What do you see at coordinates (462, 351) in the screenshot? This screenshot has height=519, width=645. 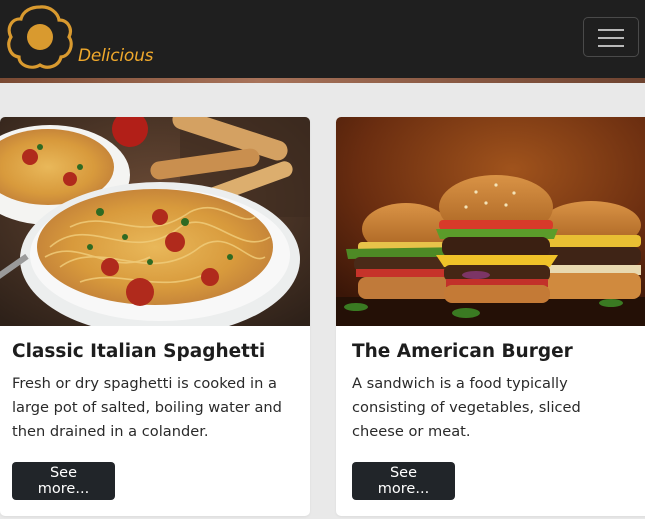 I see `card-title: The American Burger` at bounding box center [462, 351].